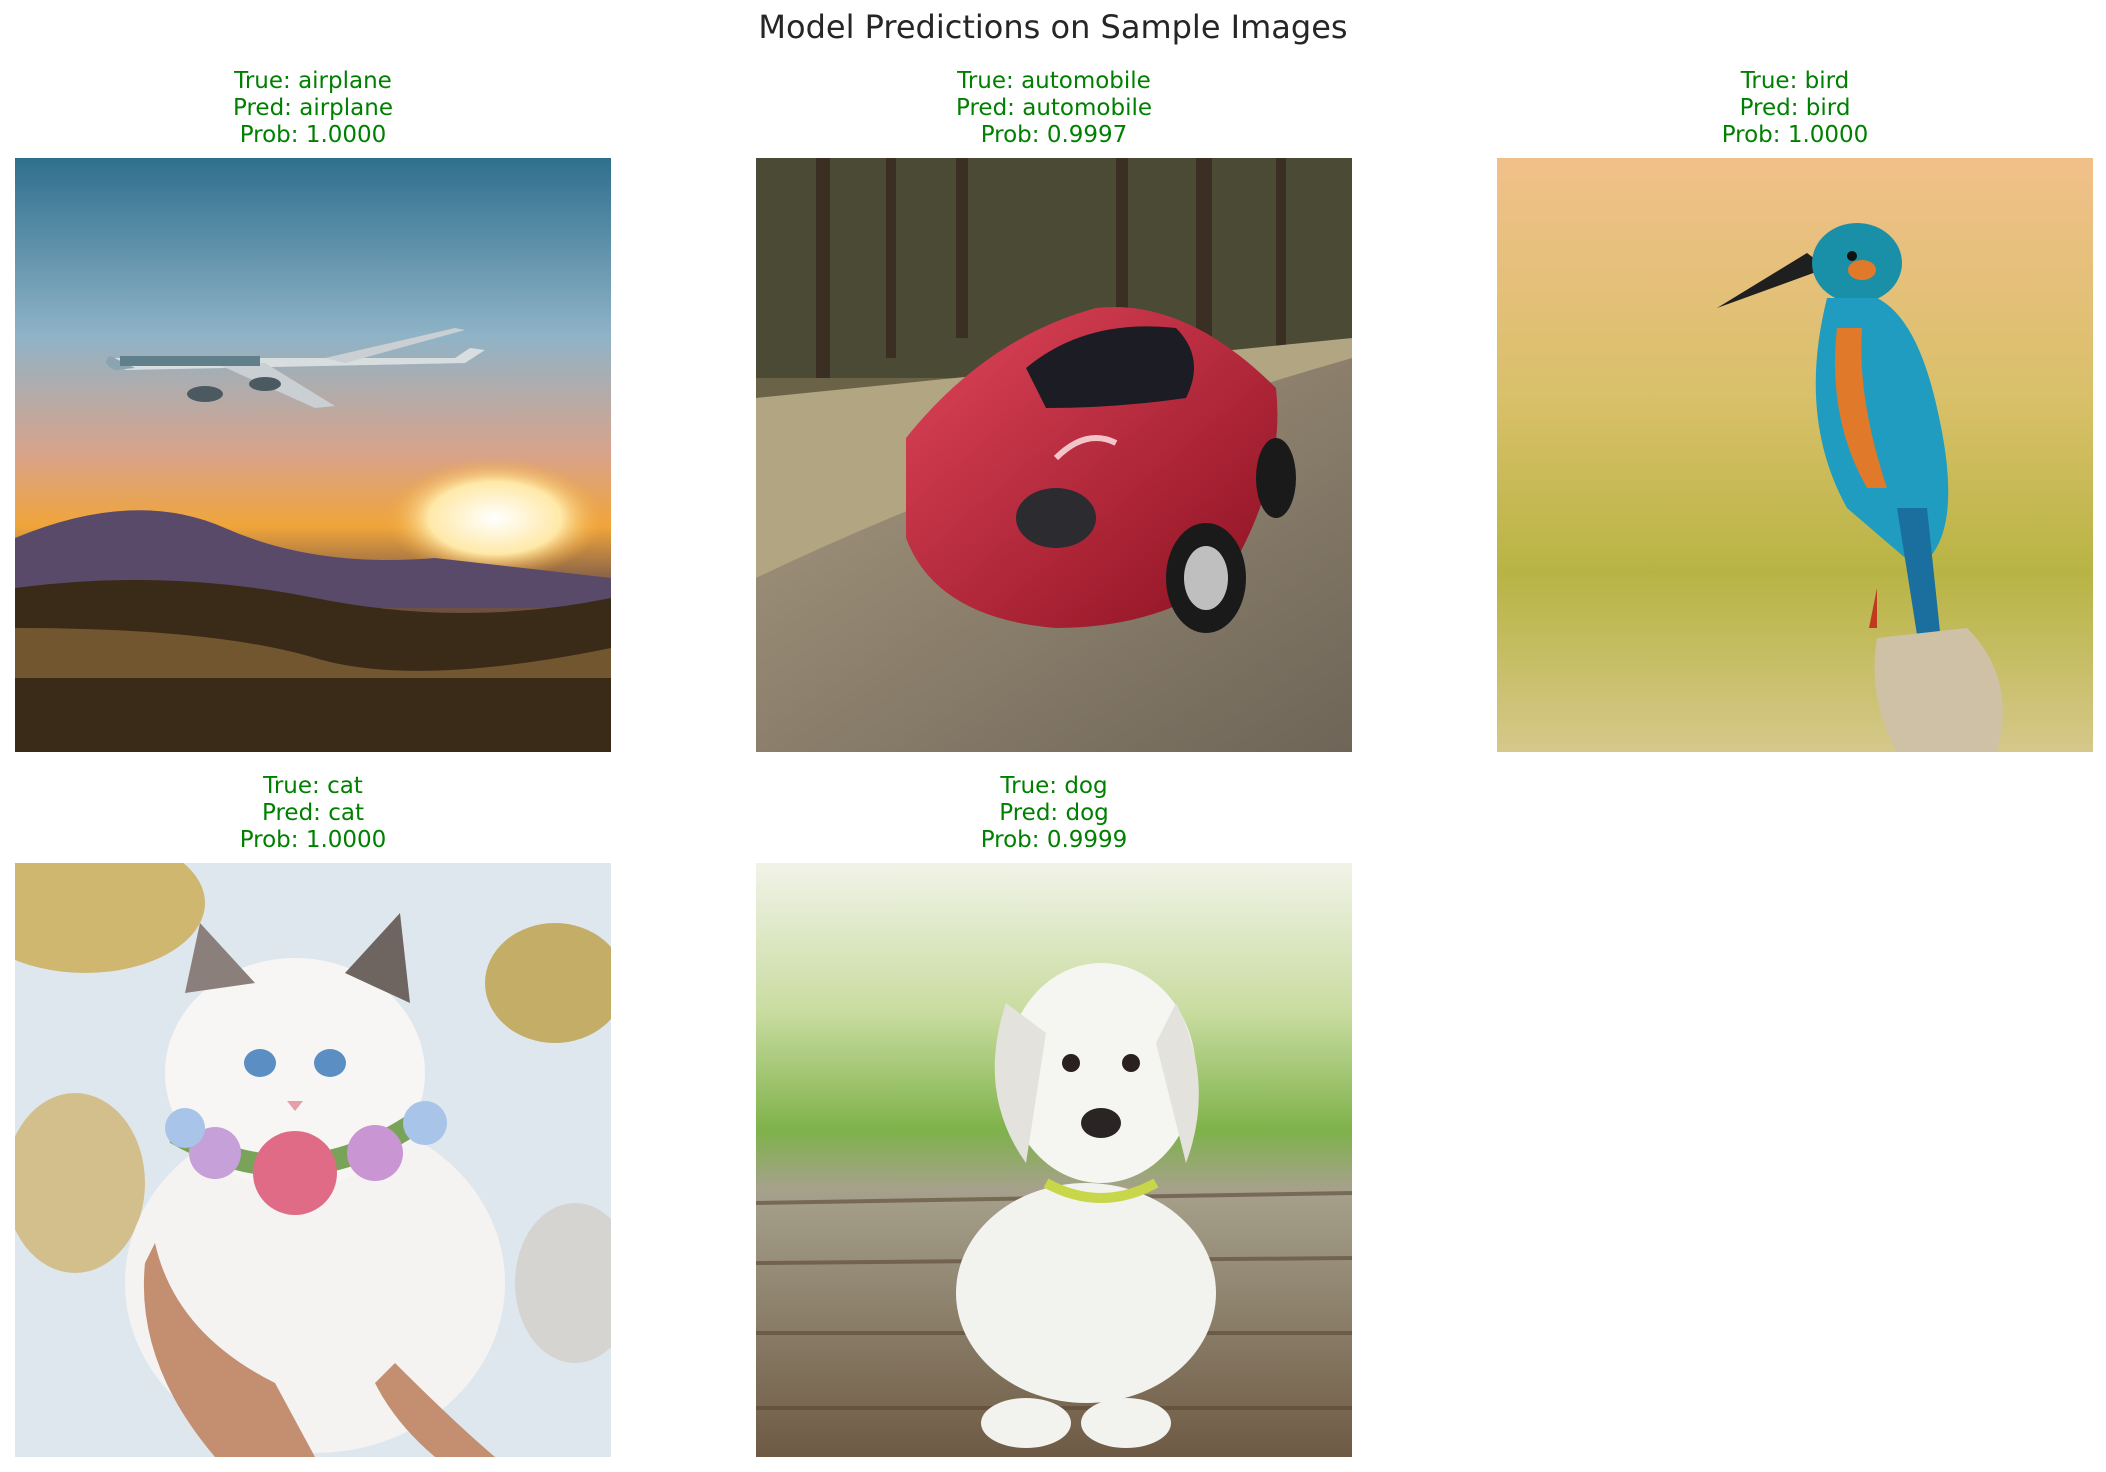 The image size is (2106, 1472). I want to click on panel-caption: True: bird Pred: bird Prob: 1.0000, so click(1795, 108).